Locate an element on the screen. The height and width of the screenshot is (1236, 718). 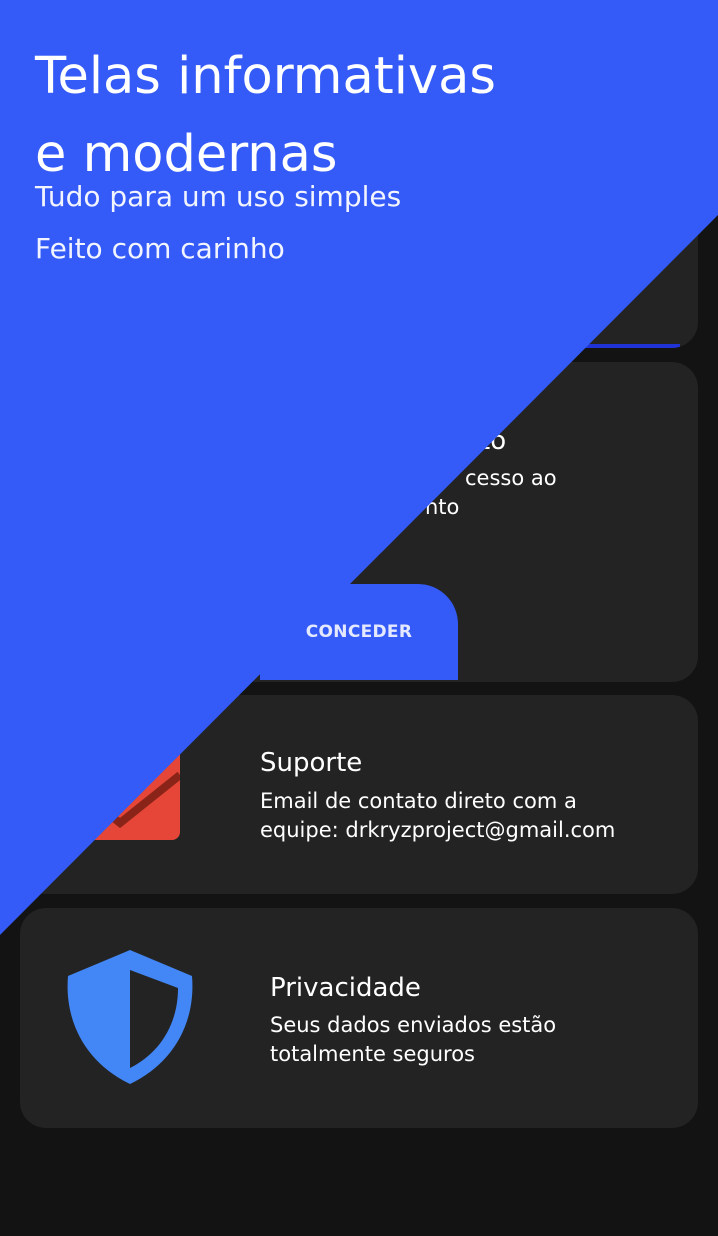
hero-title: Telas informativas e modernas is located at coordinates (265, 116).